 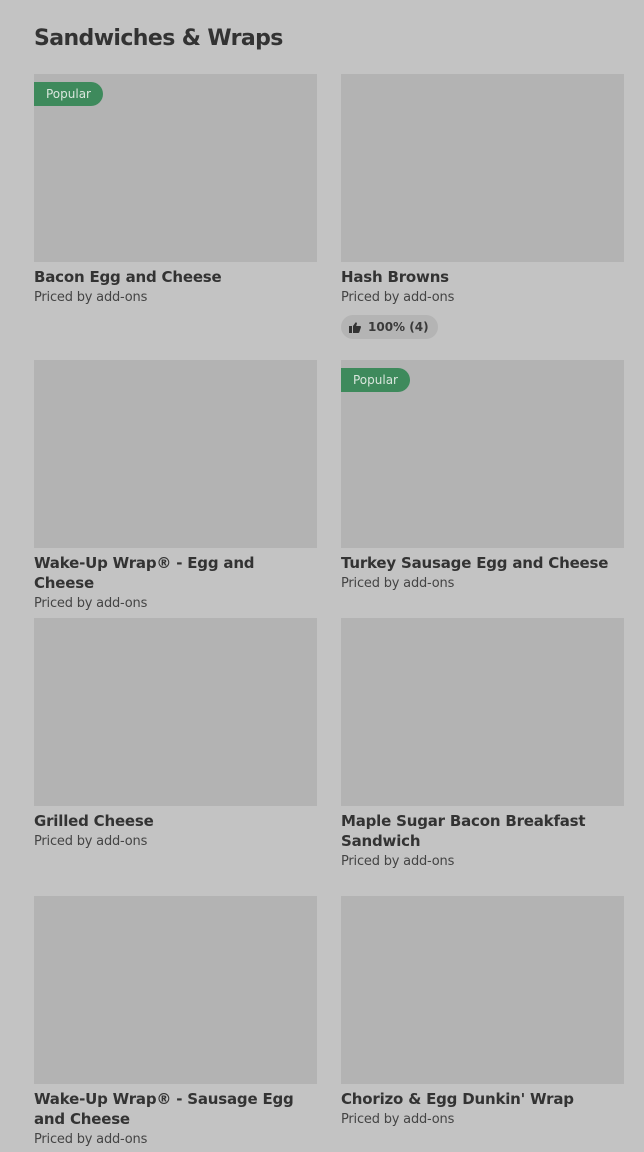 I want to click on rating-pill: 100% (4), so click(x=389, y=327).